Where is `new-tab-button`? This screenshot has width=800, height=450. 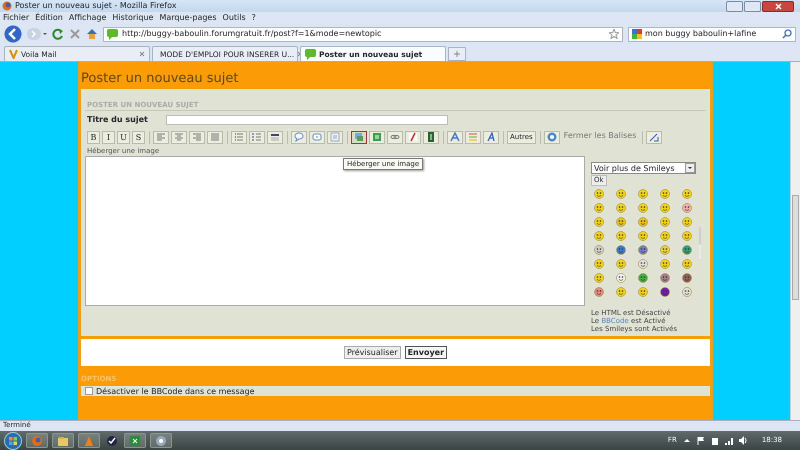 new-tab-button is located at coordinates (457, 54).